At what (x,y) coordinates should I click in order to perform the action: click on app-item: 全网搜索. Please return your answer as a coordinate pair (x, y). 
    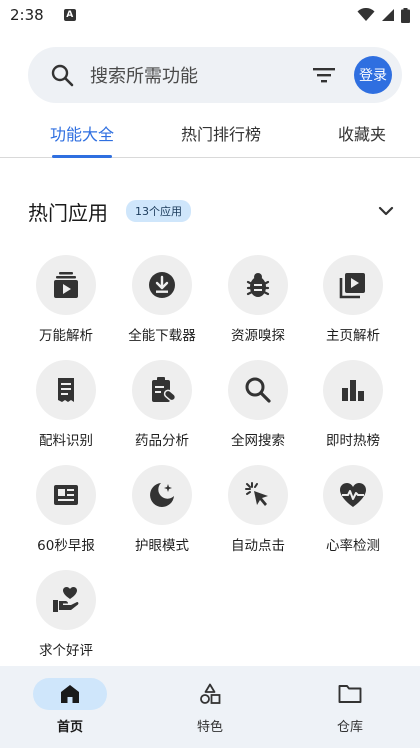
    Looking at the image, I should click on (258, 412).